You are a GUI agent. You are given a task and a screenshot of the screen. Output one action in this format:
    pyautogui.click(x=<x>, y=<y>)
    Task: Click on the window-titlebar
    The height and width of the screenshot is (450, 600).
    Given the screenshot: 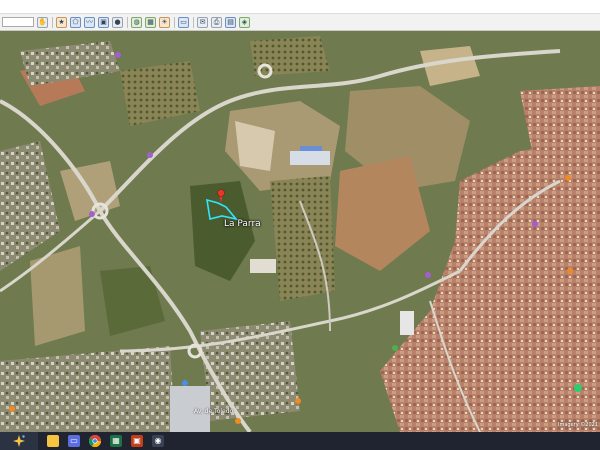 What is the action you would take?
    pyautogui.click(x=300, y=7)
    